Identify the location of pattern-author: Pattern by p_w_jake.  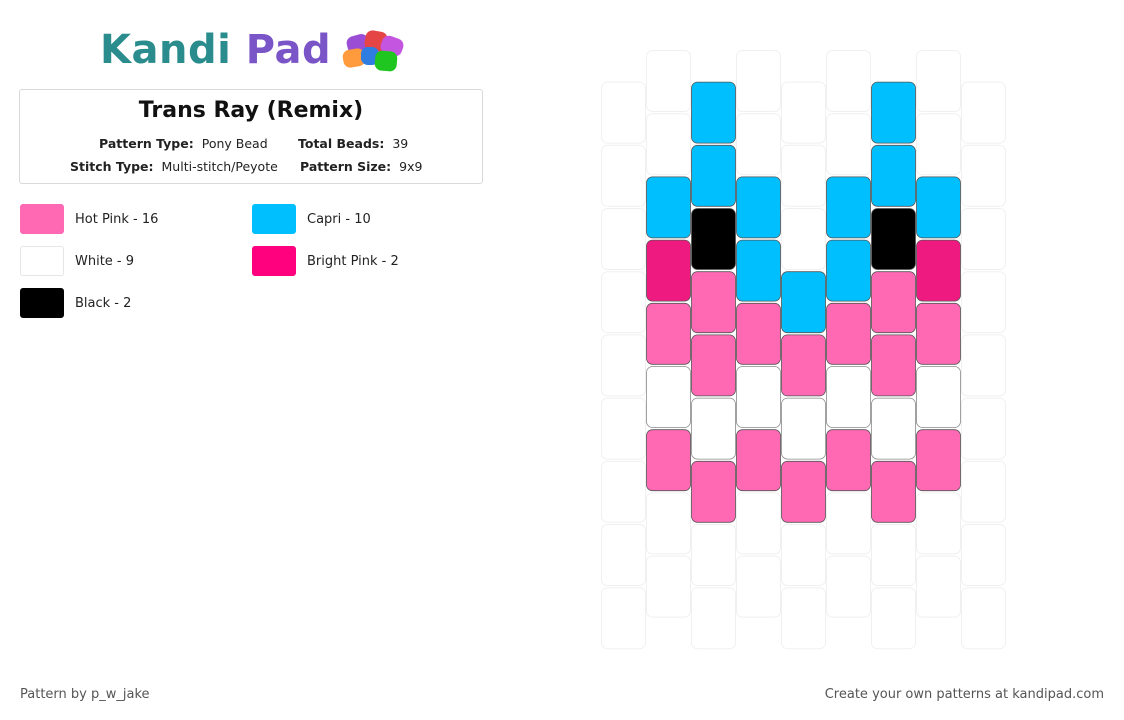
(85, 694).